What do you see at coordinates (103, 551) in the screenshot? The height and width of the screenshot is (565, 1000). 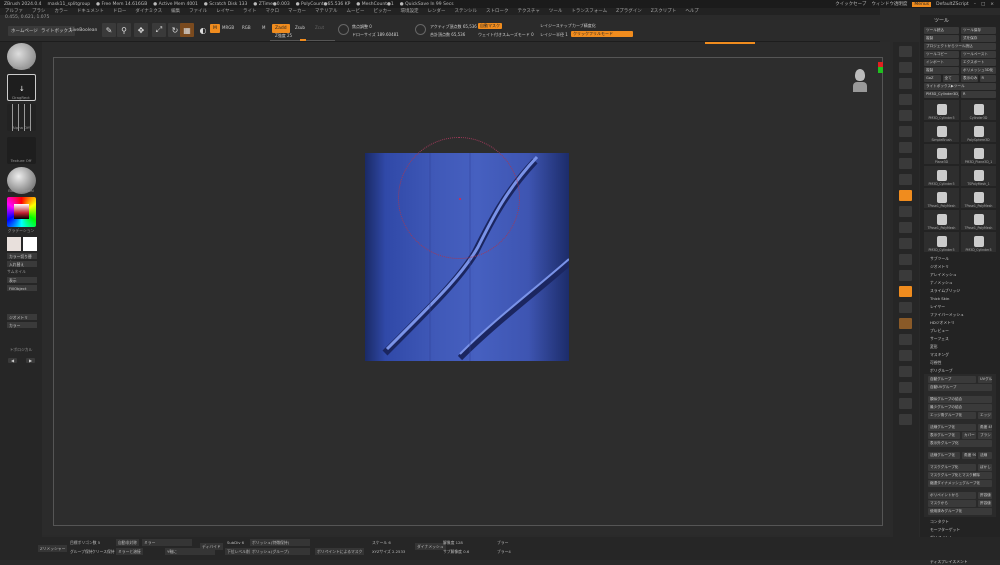 I see `keep-creases-button: クリース保持` at bounding box center [103, 551].